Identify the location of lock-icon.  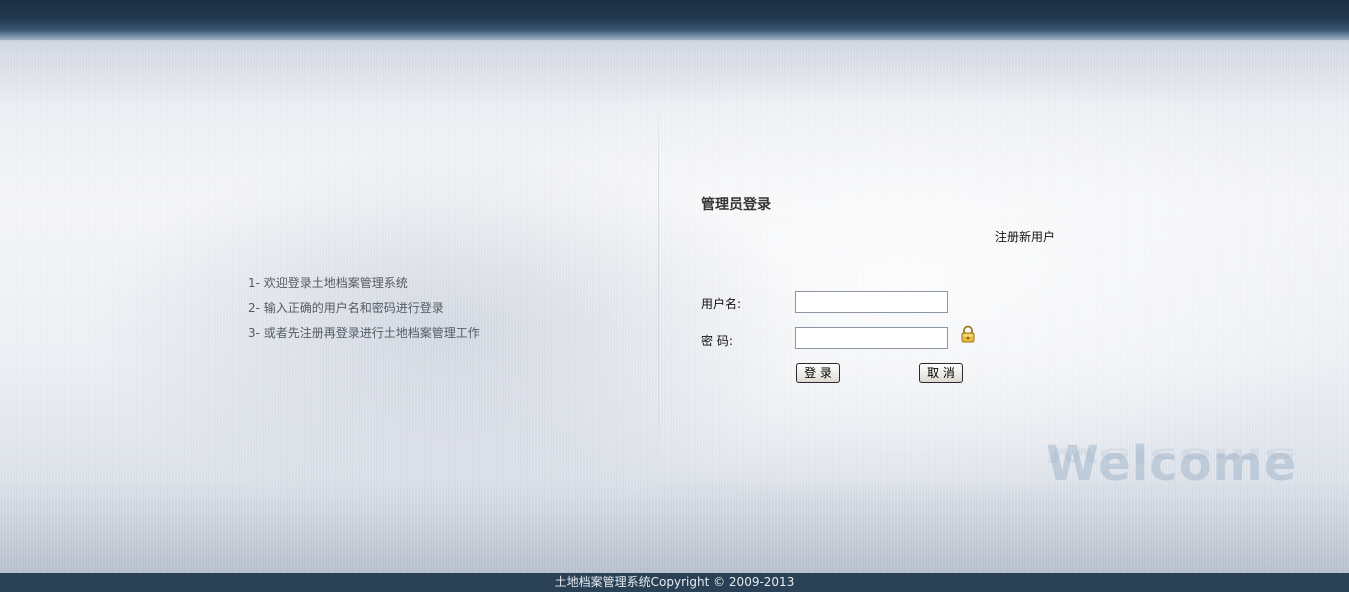
(968, 334).